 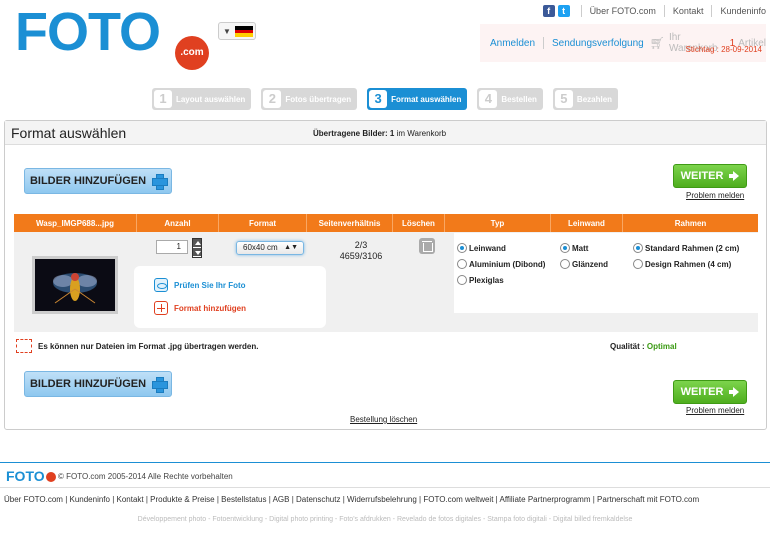 What do you see at coordinates (75, 285) in the screenshot?
I see `photo-thumbnail` at bounding box center [75, 285].